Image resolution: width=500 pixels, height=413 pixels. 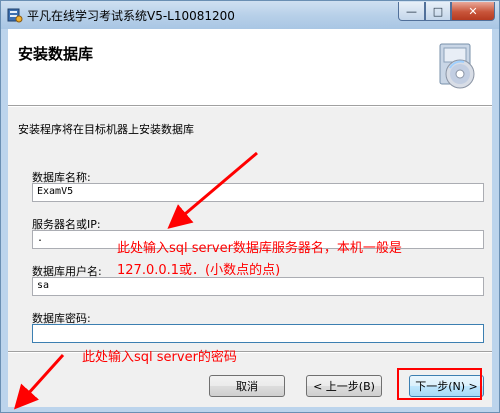 I want to click on minimize-button: —, so click(x=411, y=11).